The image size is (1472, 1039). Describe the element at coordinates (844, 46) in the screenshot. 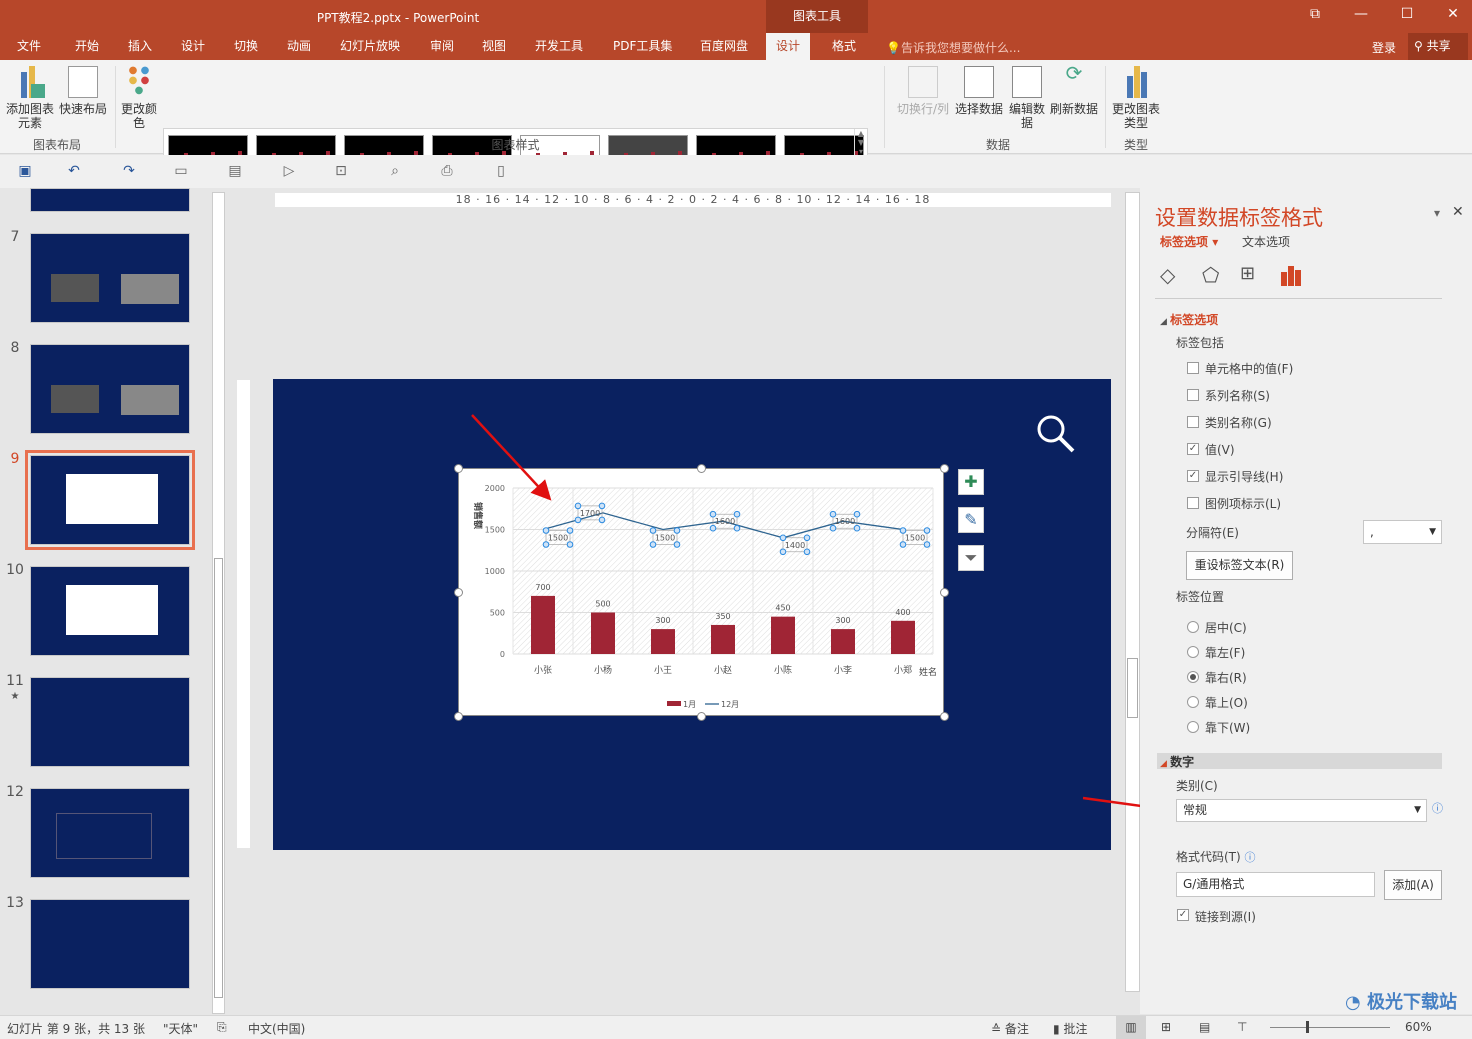

I see `tab-13: 格式` at that location.